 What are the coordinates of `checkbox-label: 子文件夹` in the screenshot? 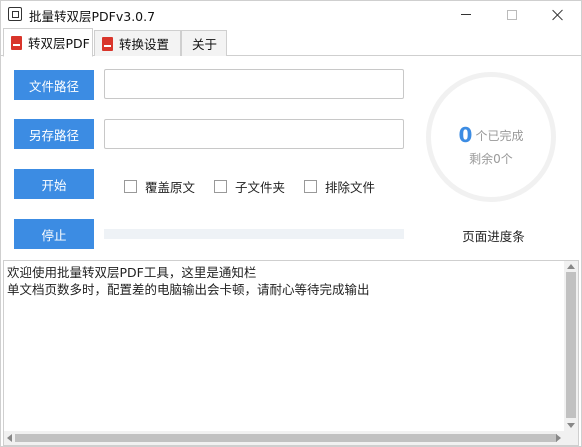 It's located at (260, 187).